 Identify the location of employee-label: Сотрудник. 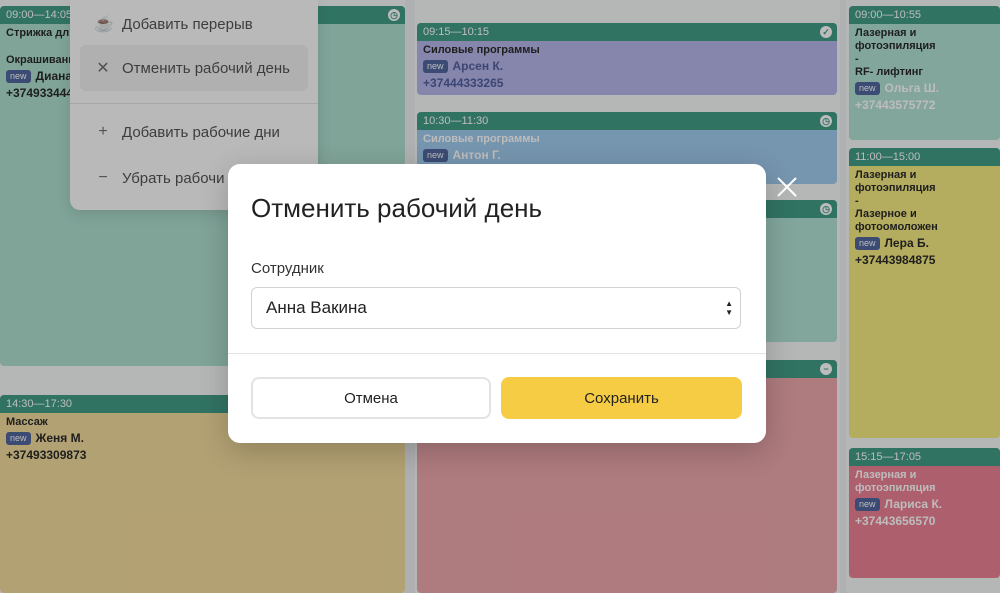
(287, 268).